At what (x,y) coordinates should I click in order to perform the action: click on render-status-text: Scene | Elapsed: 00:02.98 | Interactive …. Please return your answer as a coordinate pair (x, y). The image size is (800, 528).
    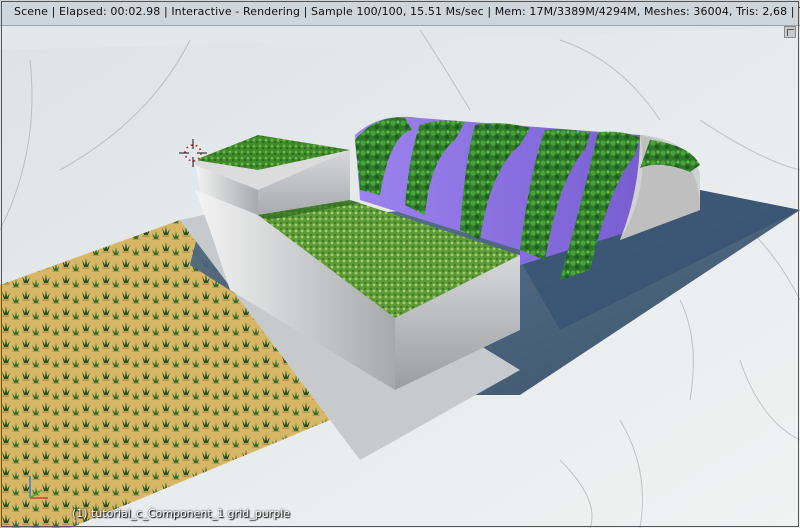
    Looking at the image, I should click on (407, 11).